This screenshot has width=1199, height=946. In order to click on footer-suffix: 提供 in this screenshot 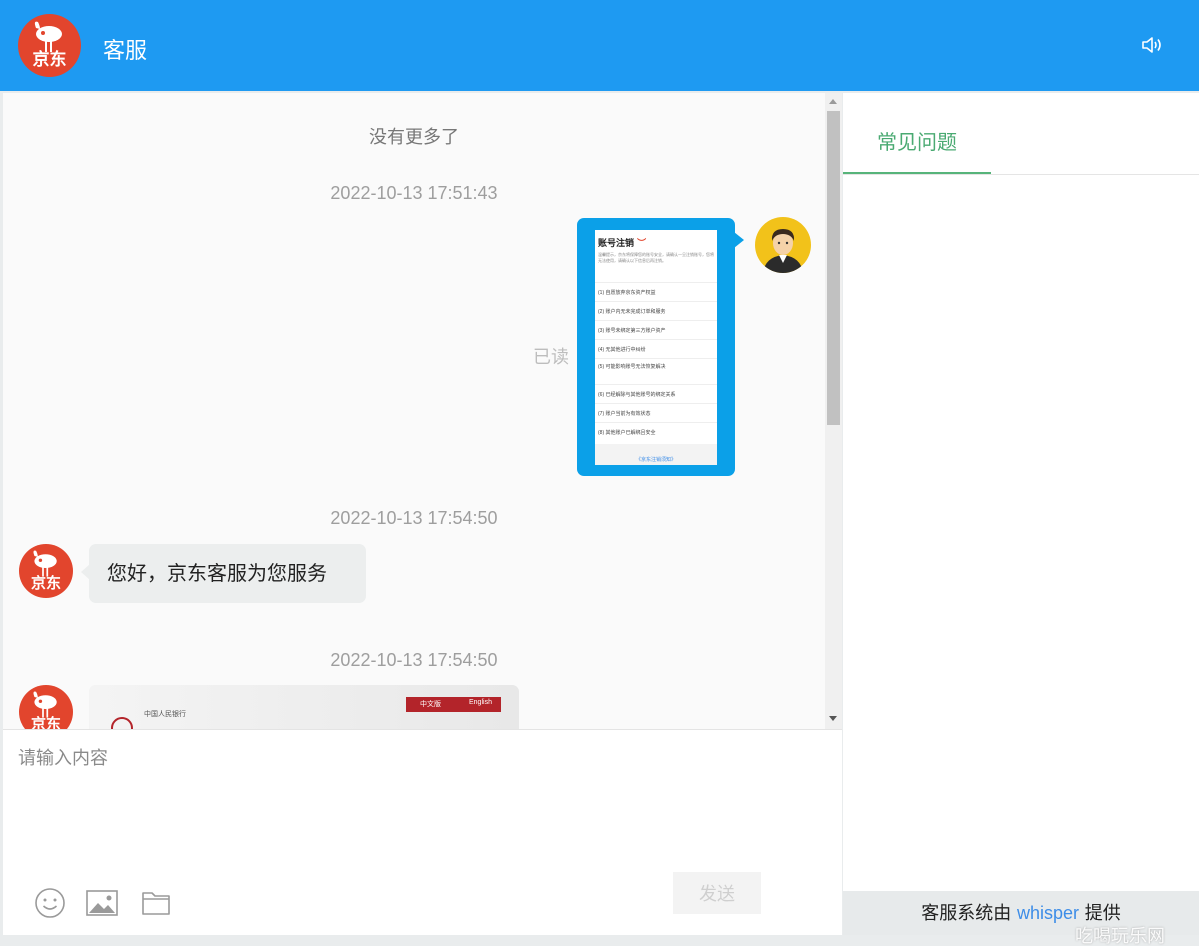, I will do `click(1102, 913)`.